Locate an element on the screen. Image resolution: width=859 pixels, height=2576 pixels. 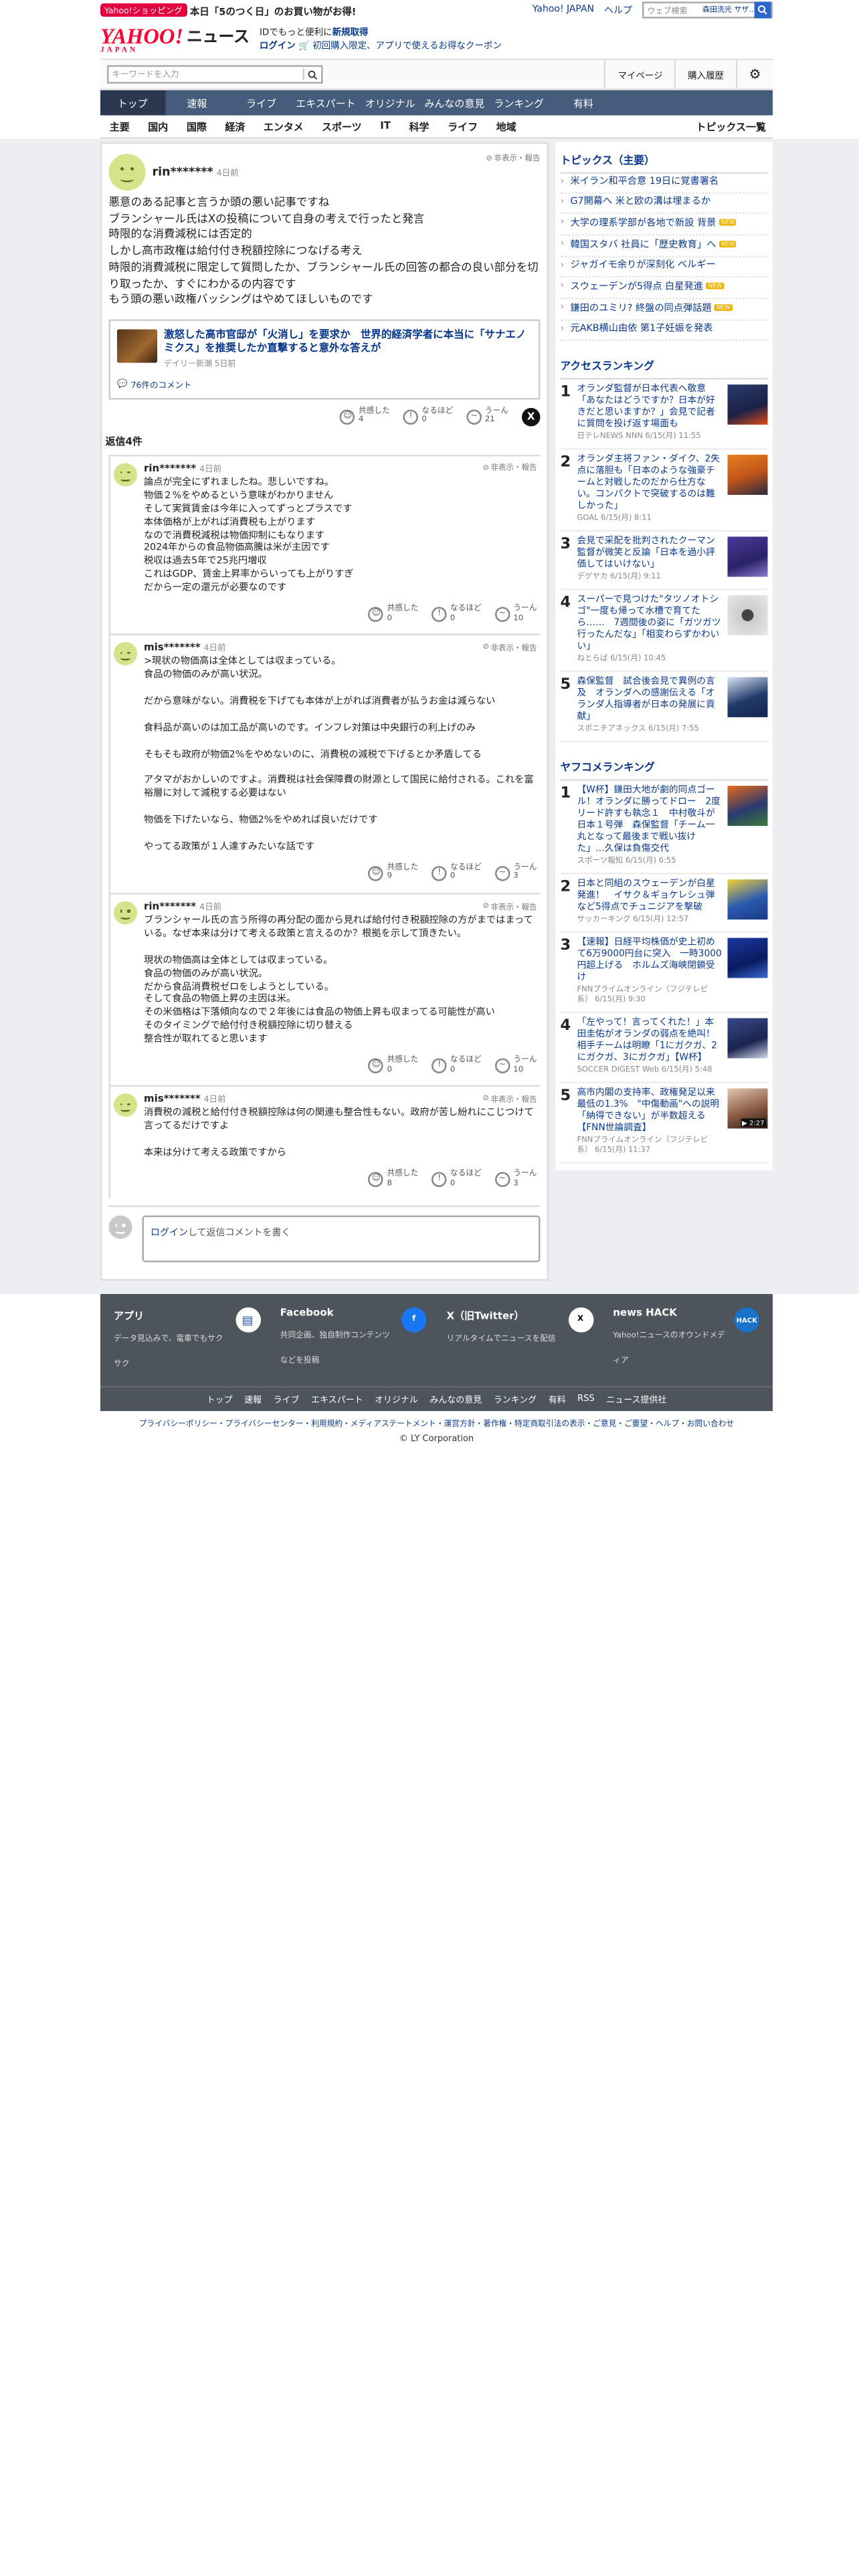
footer-newshack: news HACK Yahoo!ニュースのオウンドメディア HACK is located at coordinates (686, 1340).